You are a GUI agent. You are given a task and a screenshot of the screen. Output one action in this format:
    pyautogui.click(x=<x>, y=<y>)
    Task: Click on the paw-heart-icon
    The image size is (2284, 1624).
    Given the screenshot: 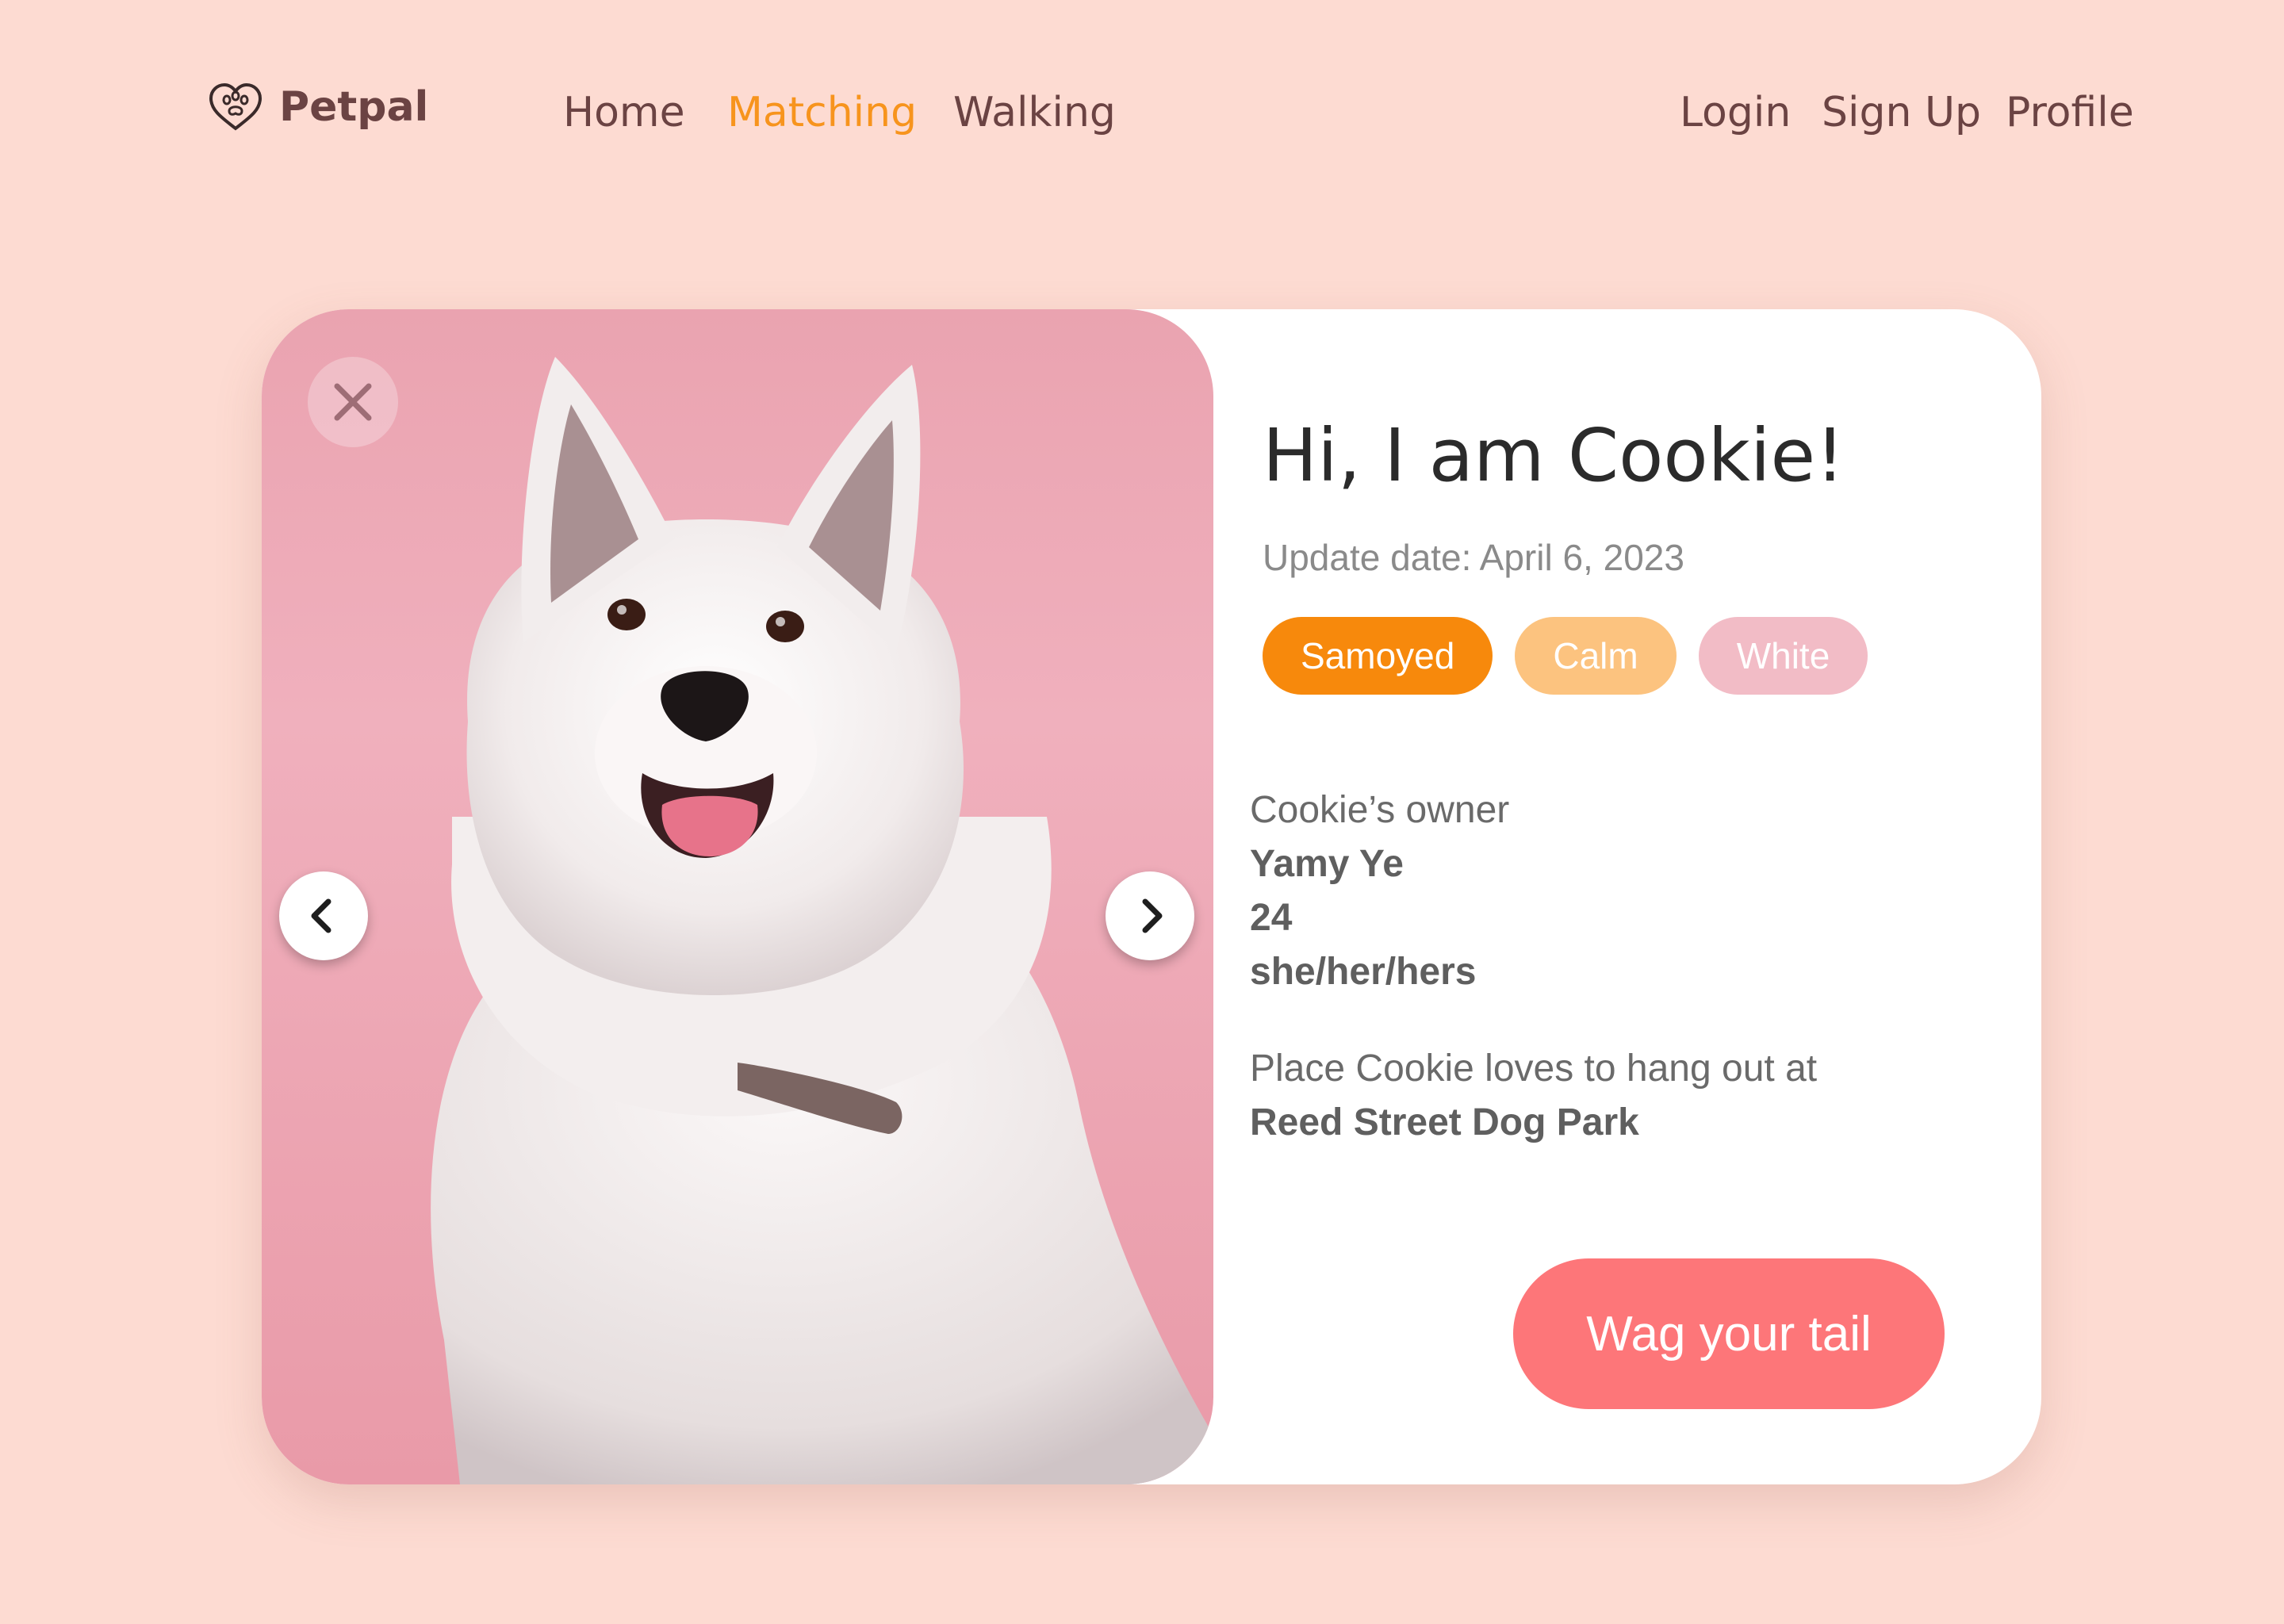 What is the action you would take?
    pyautogui.click(x=236, y=106)
    